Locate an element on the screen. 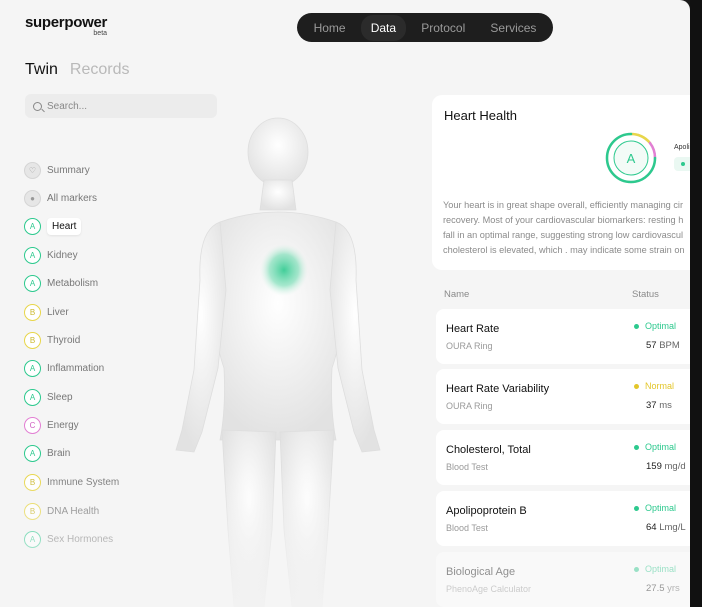 This screenshot has width=702, height=607. sidebar-item-immune-system: B Immune System is located at coordinates (71, 482).